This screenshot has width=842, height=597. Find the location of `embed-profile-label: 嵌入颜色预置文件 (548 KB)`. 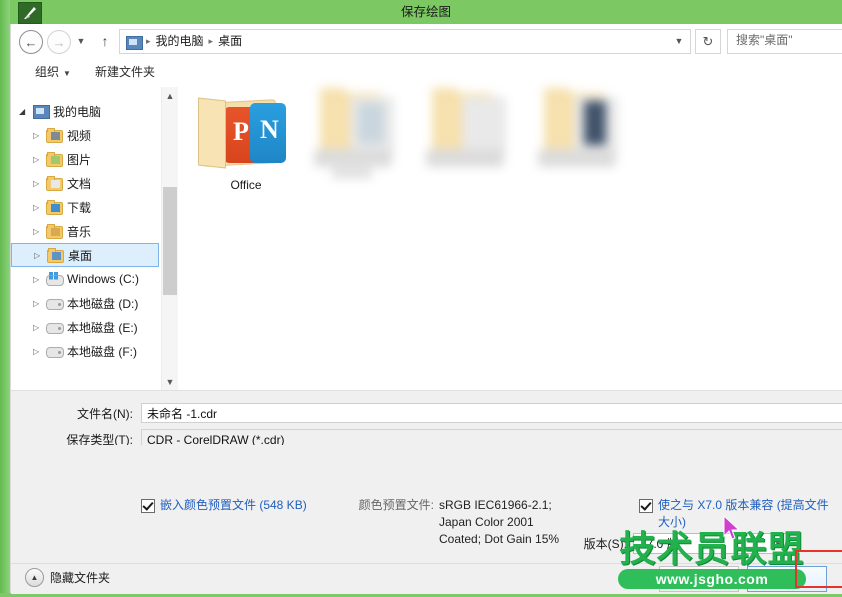

embed-profile-label: 嵌入颜色预置文件 (548 KB) is located at coordinates (233, 505).